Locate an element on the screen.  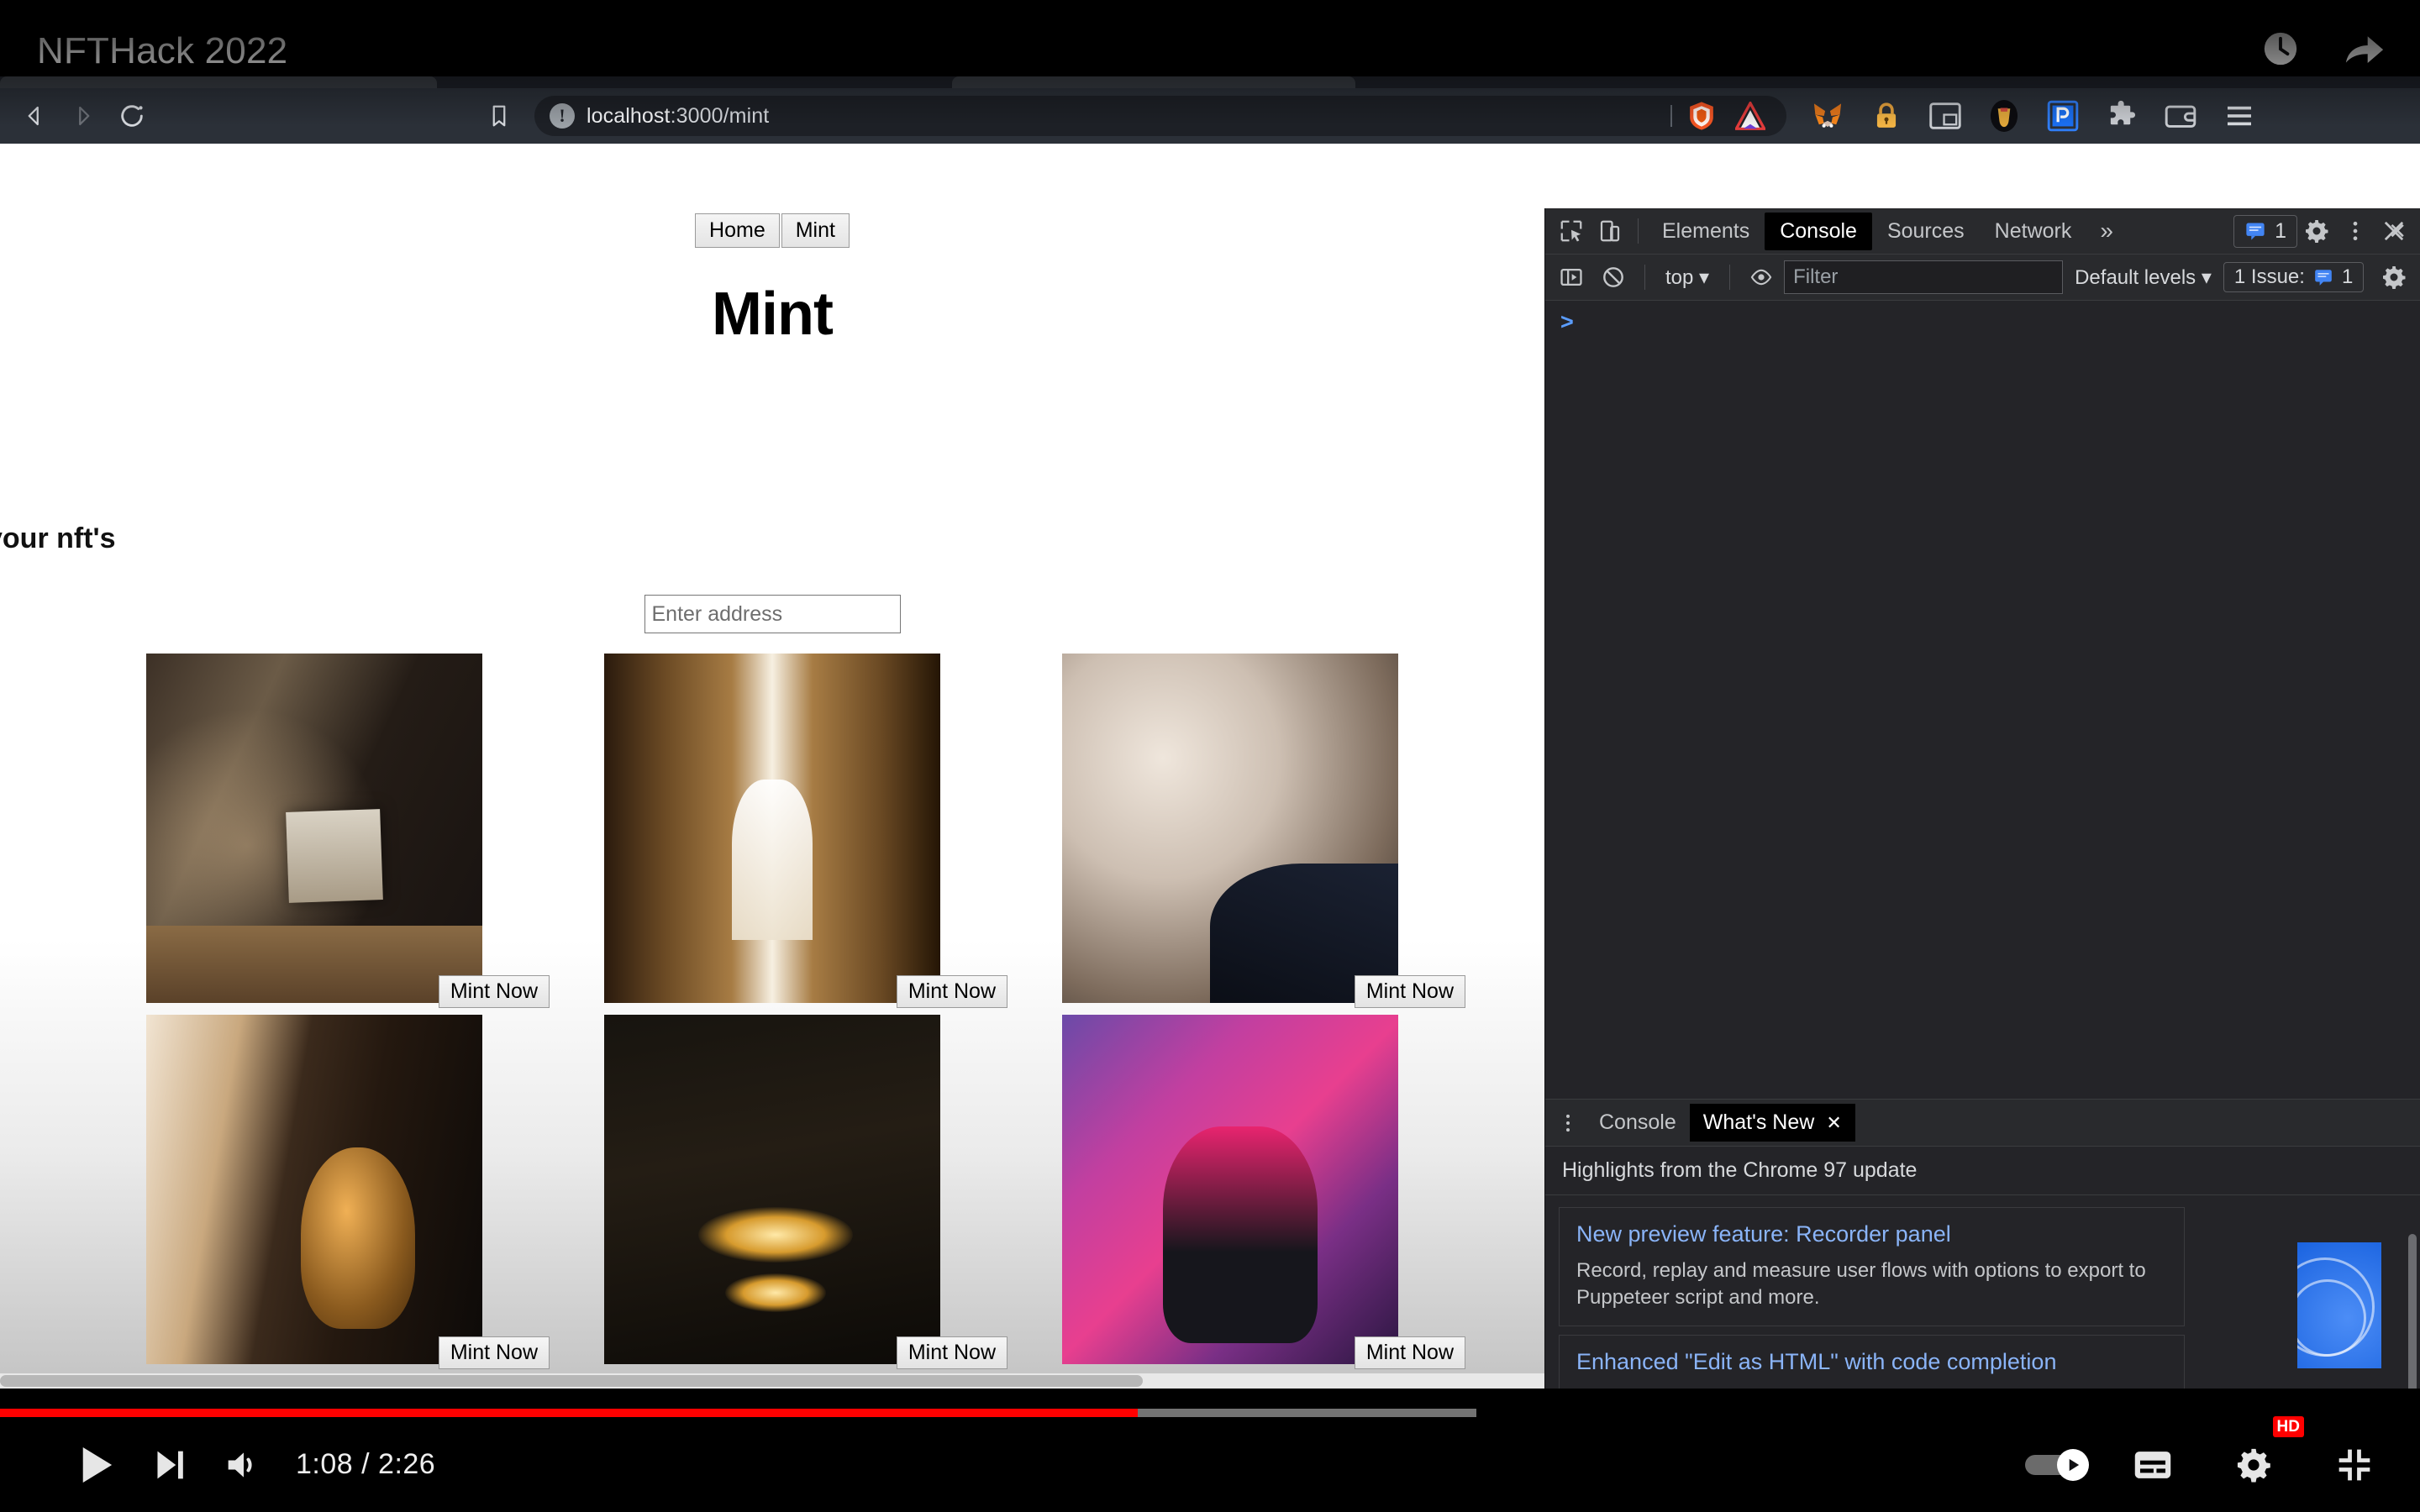
video-title: NFTHack 2022 is located at coordinates (162, 50).